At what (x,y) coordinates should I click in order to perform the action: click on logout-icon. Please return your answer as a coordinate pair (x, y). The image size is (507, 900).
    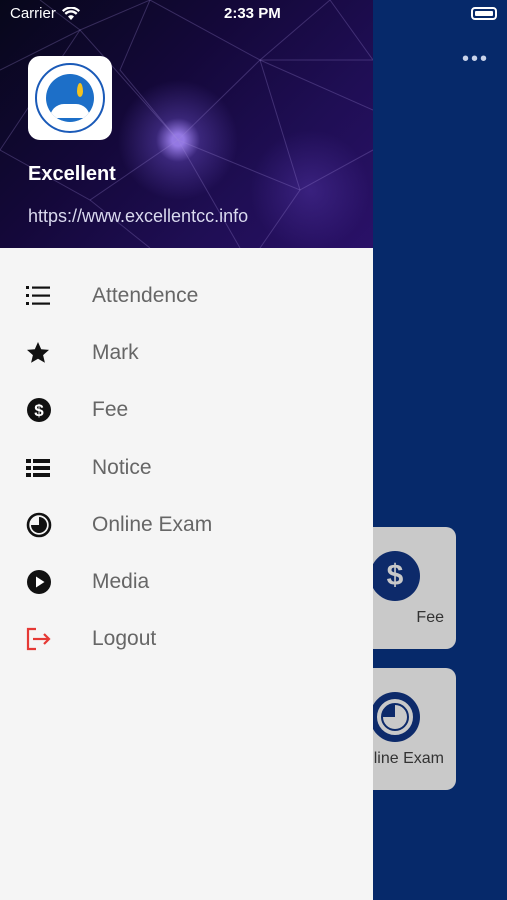
    Looking at the image, I should click on (46, 639).